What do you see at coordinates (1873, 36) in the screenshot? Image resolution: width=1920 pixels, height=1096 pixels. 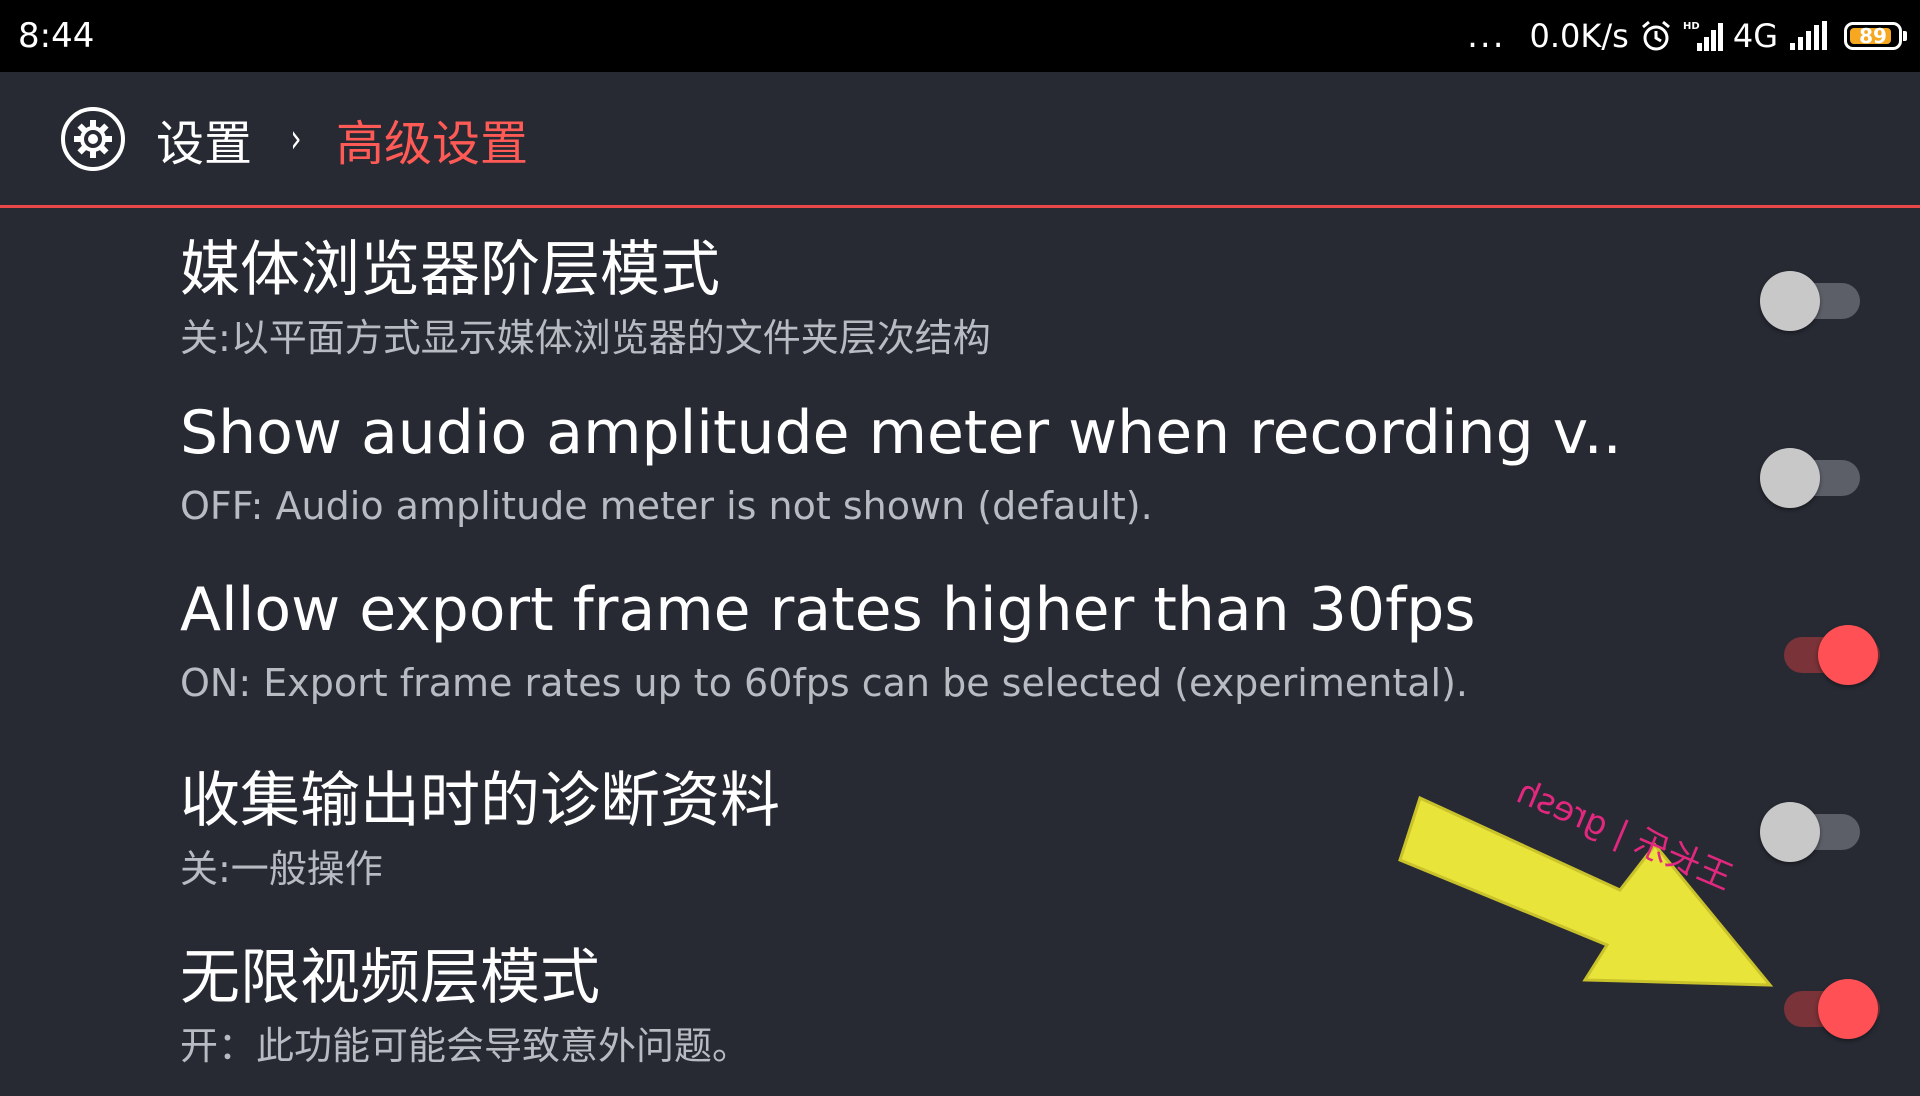 I see `battery-level: 89` at bounding box center [1873, 36].